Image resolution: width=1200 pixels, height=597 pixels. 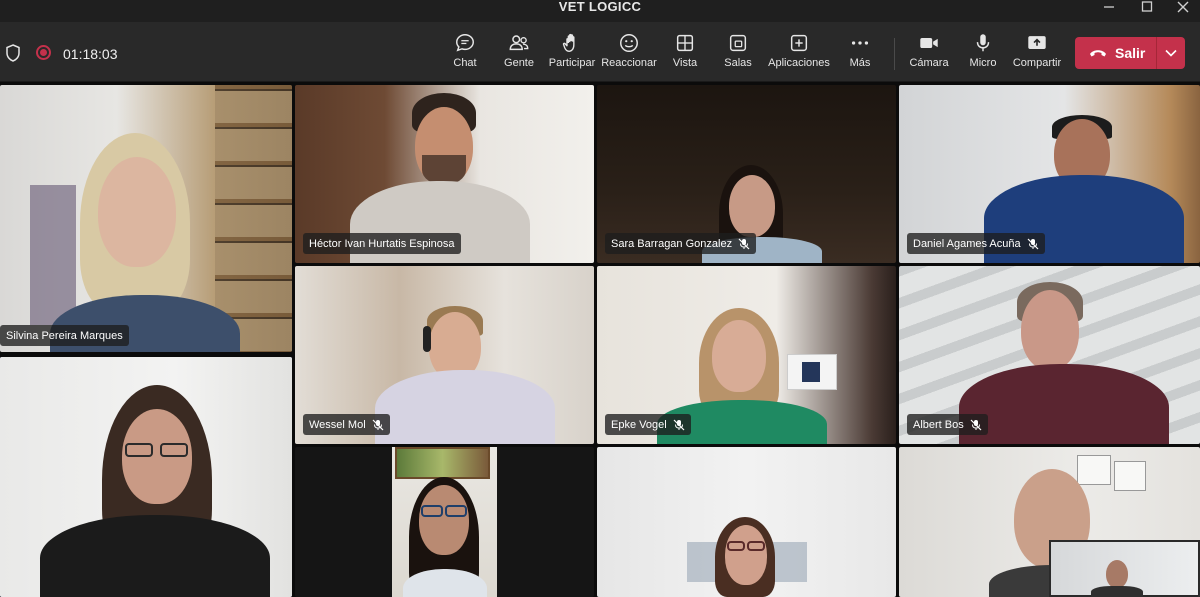 I want to click on share-screen-button: Compartir, so click(x=1037, y=54).